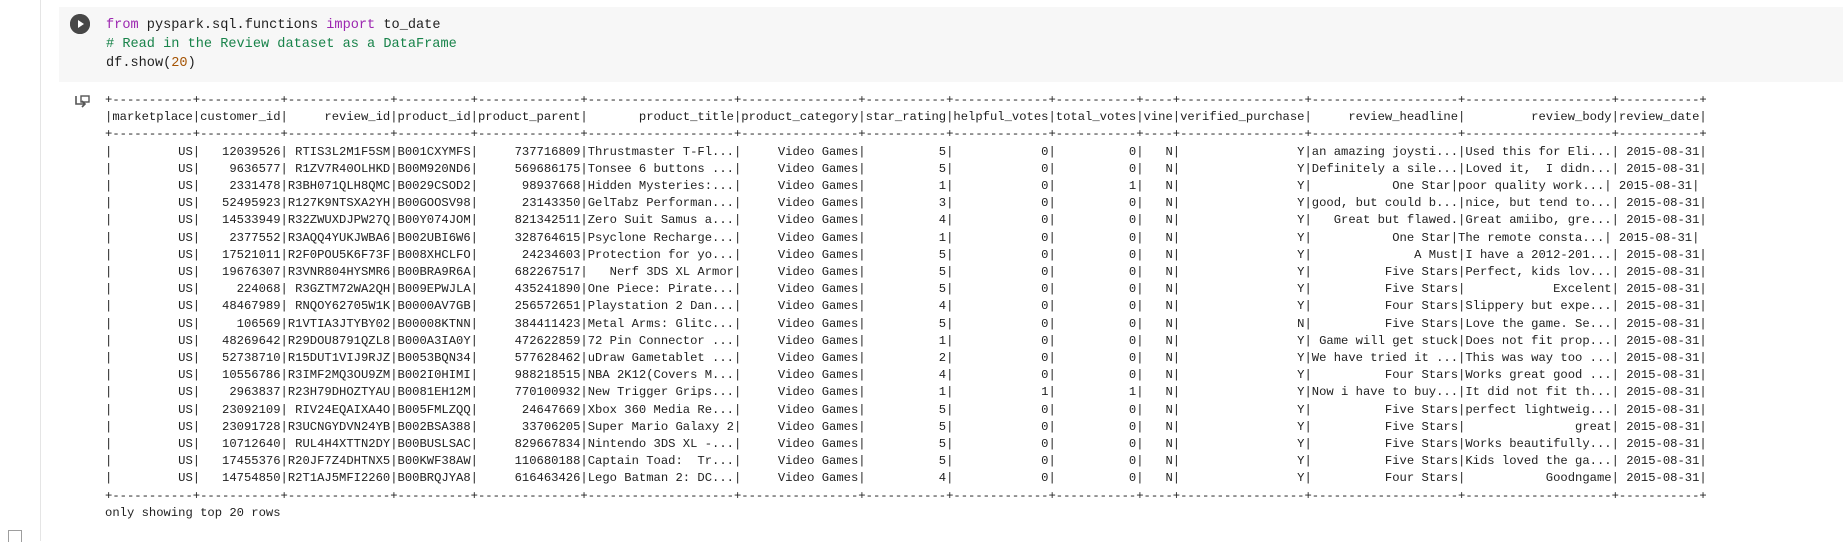  Describe the element at coordinates (20, 271) in the screenshot. I see `left-gutter` at that location.